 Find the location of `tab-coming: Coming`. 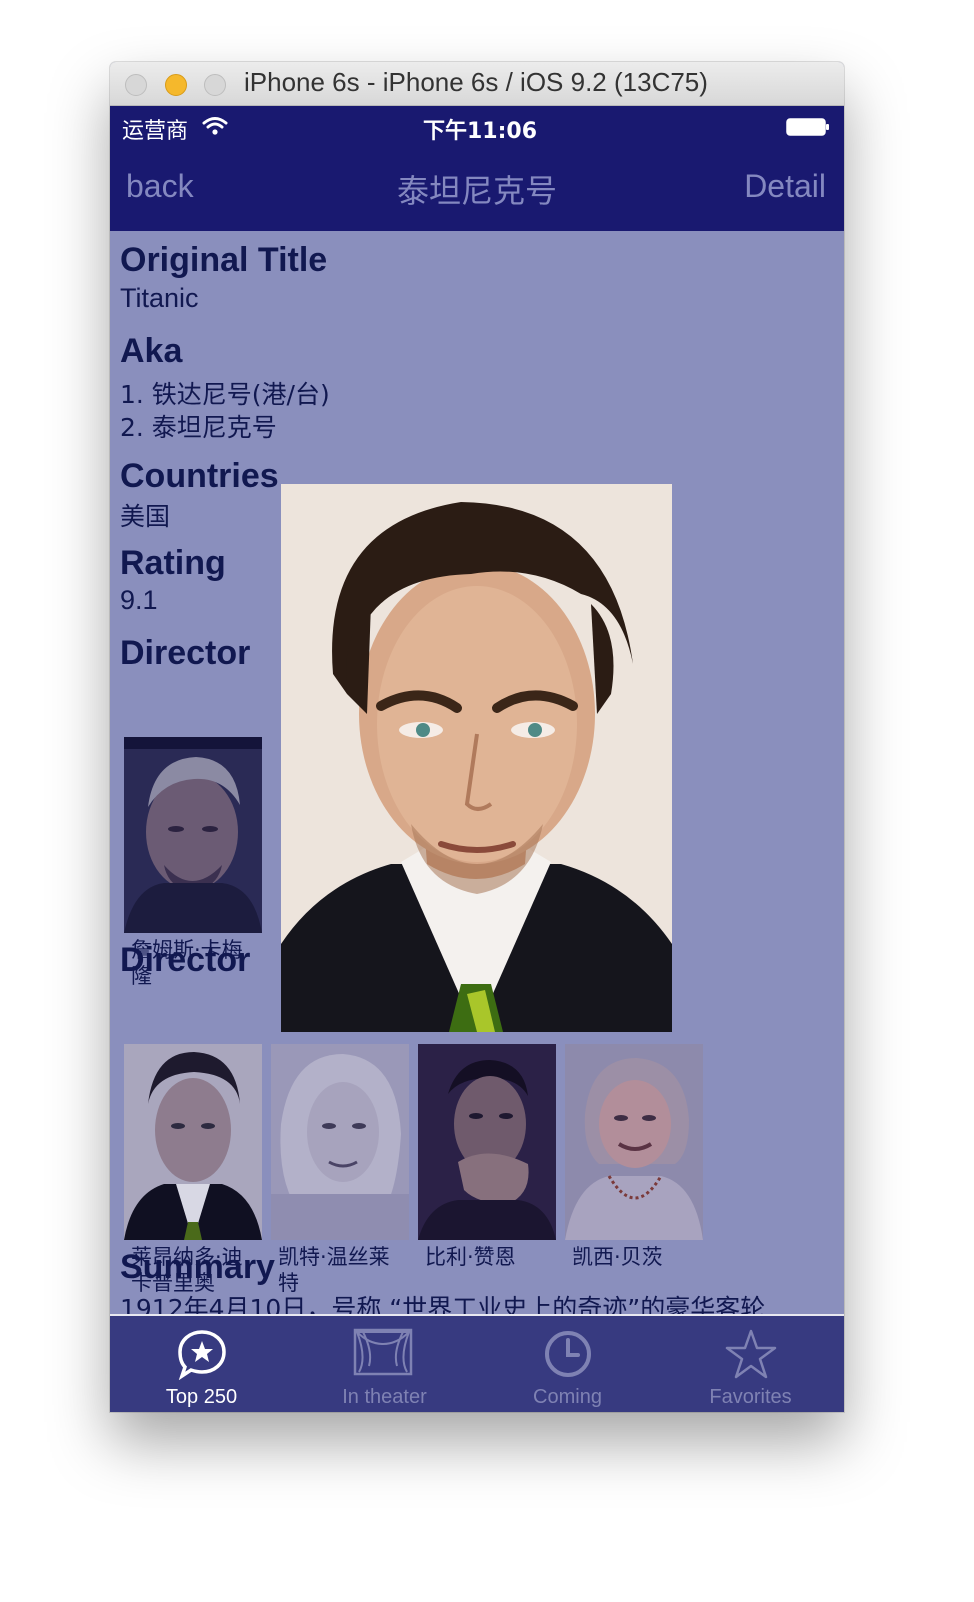

tab-coming: Coming is located at coordinates (567, 1364).